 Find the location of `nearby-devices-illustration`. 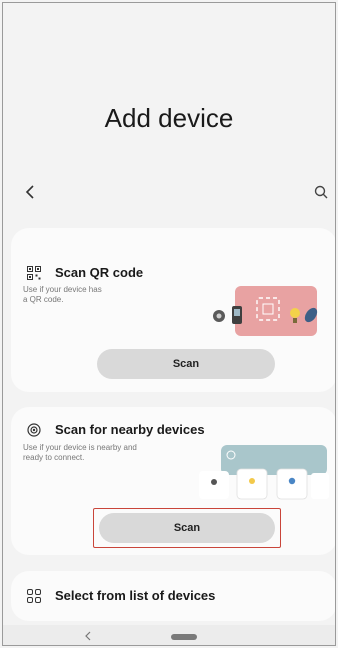

nearby-devices-illustration is located at coordinates (264, 472).